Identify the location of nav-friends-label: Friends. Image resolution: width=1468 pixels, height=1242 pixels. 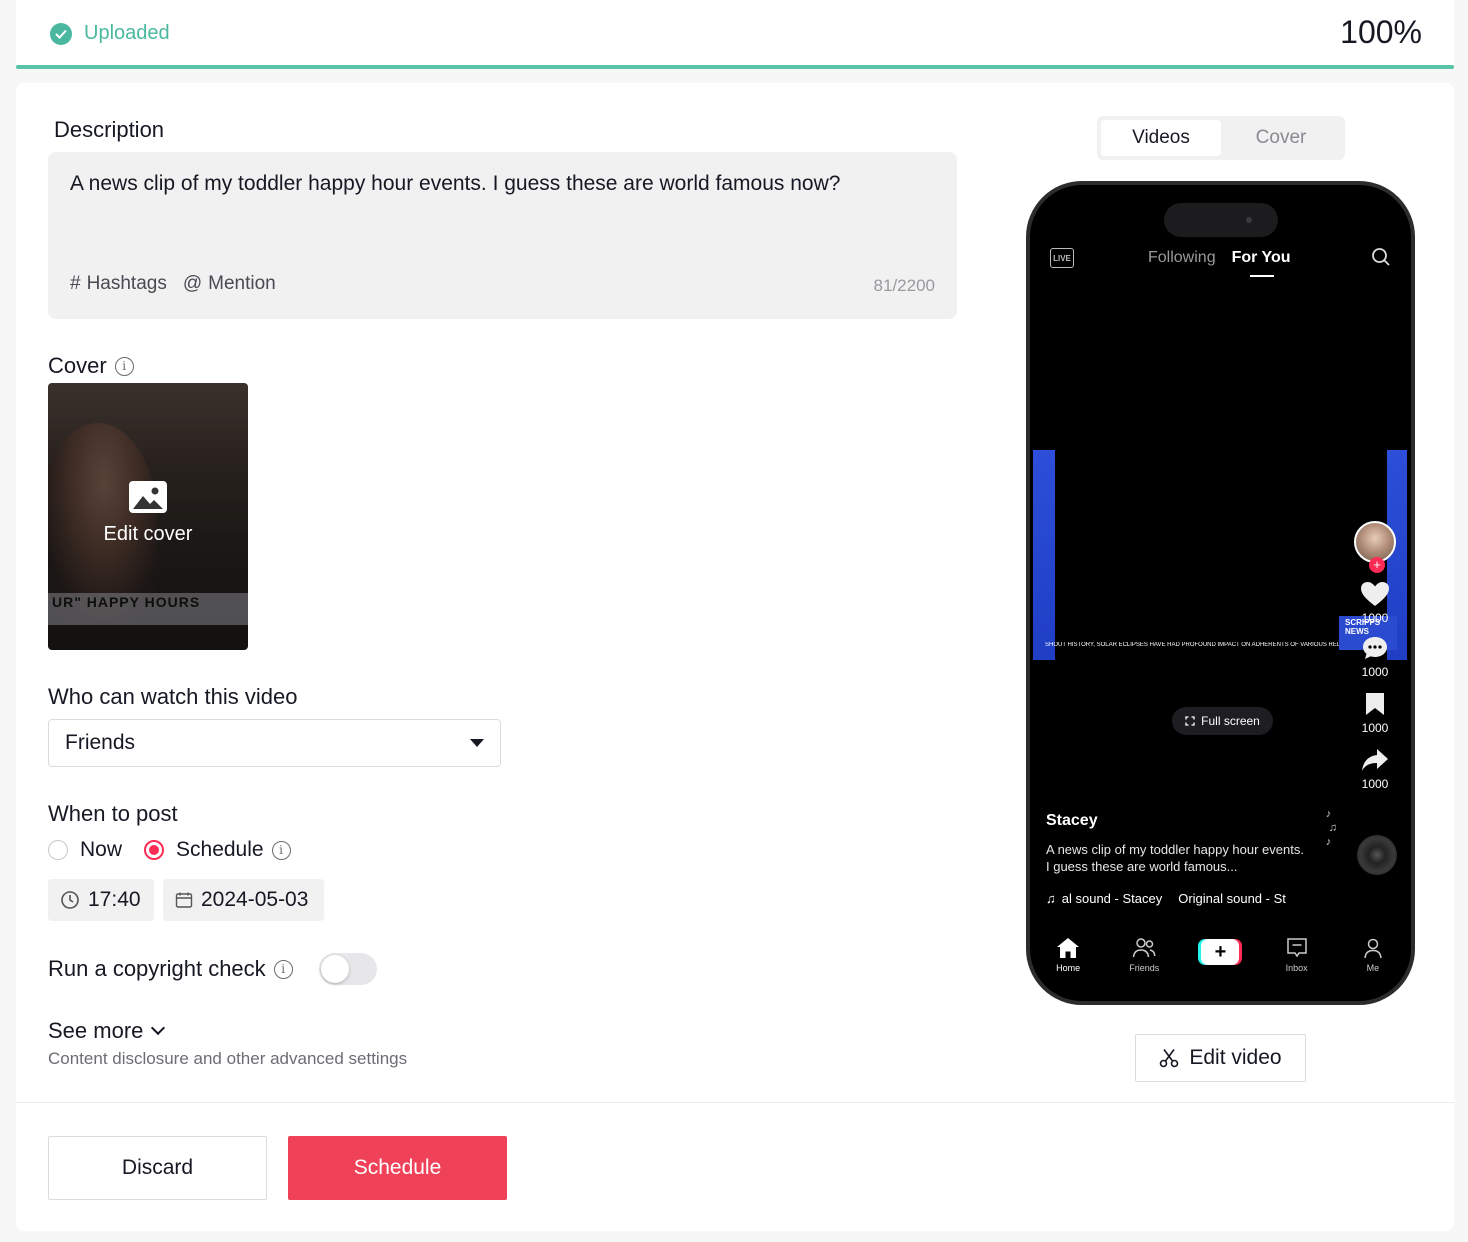
(1144, 968).